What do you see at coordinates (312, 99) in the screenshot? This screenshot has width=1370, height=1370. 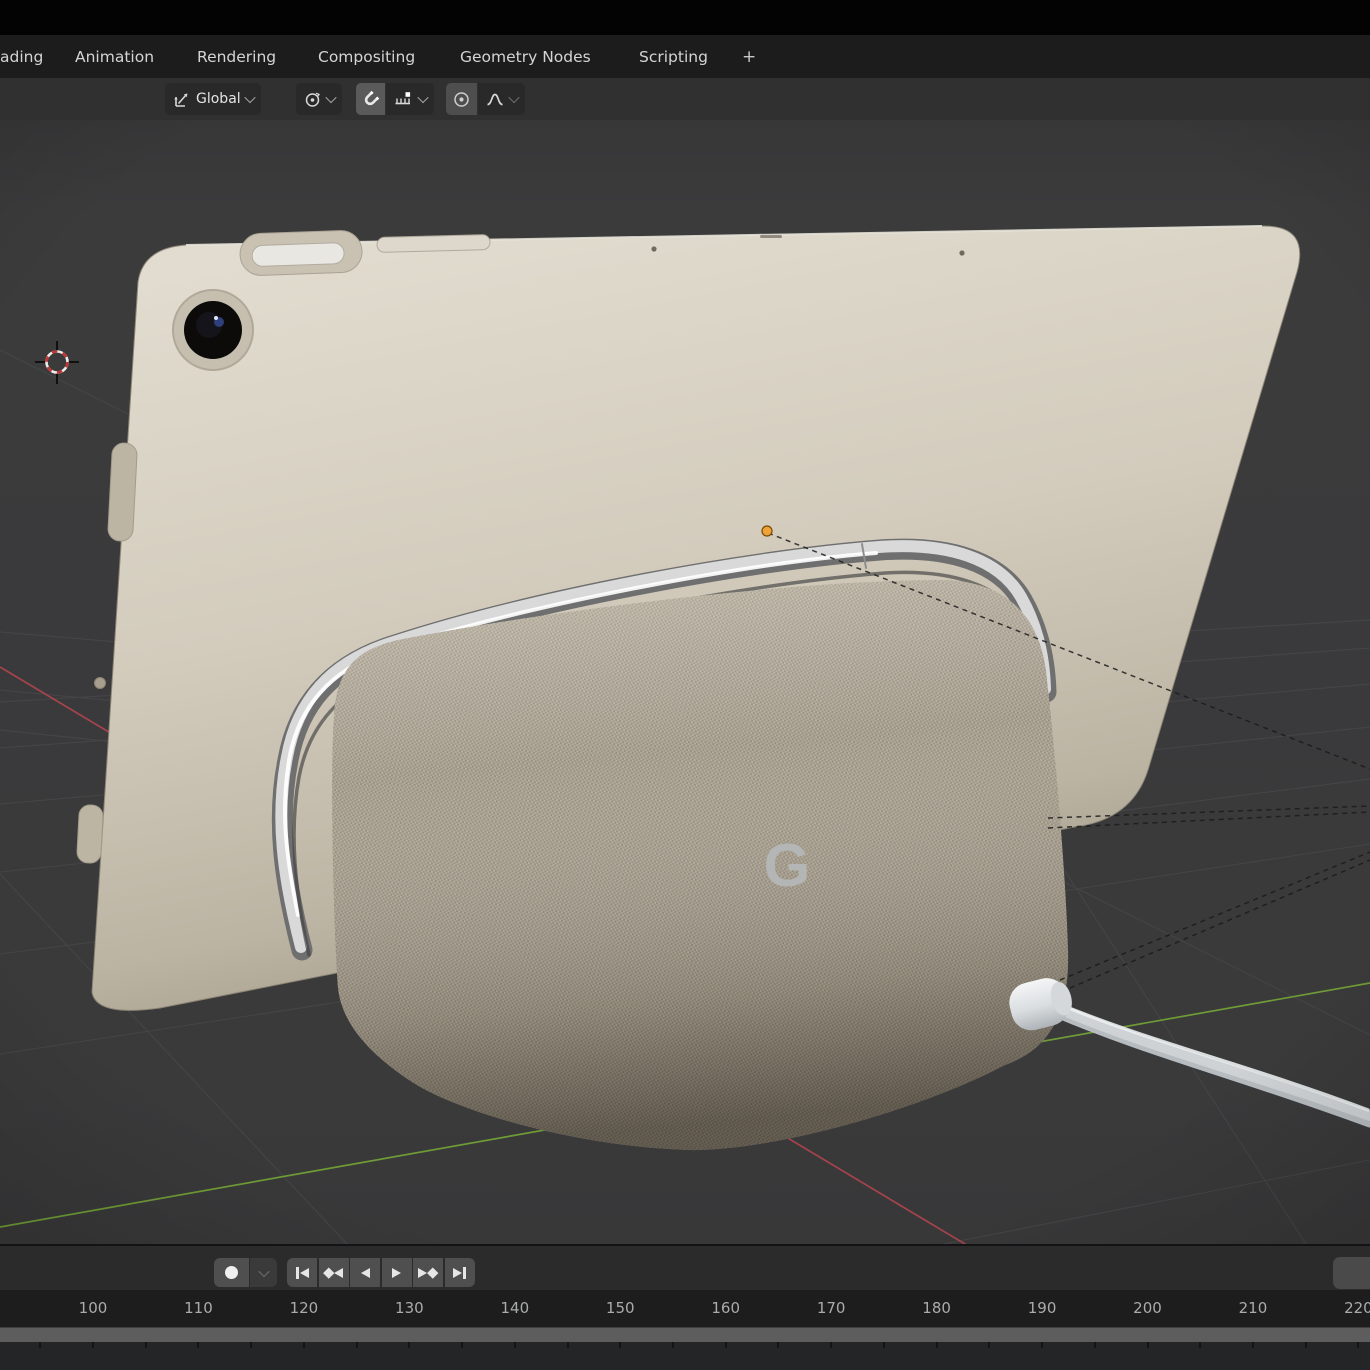 I see `pivot-point-icon` at bounding box center [312, 99].